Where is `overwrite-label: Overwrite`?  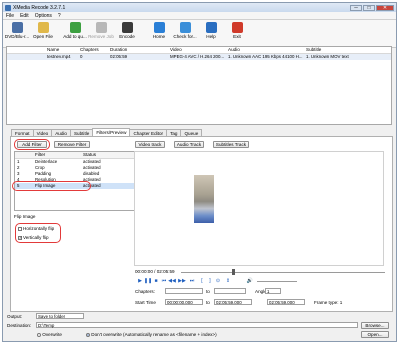 overwrite-label: Overwrite is located at coordinates (52, 334).